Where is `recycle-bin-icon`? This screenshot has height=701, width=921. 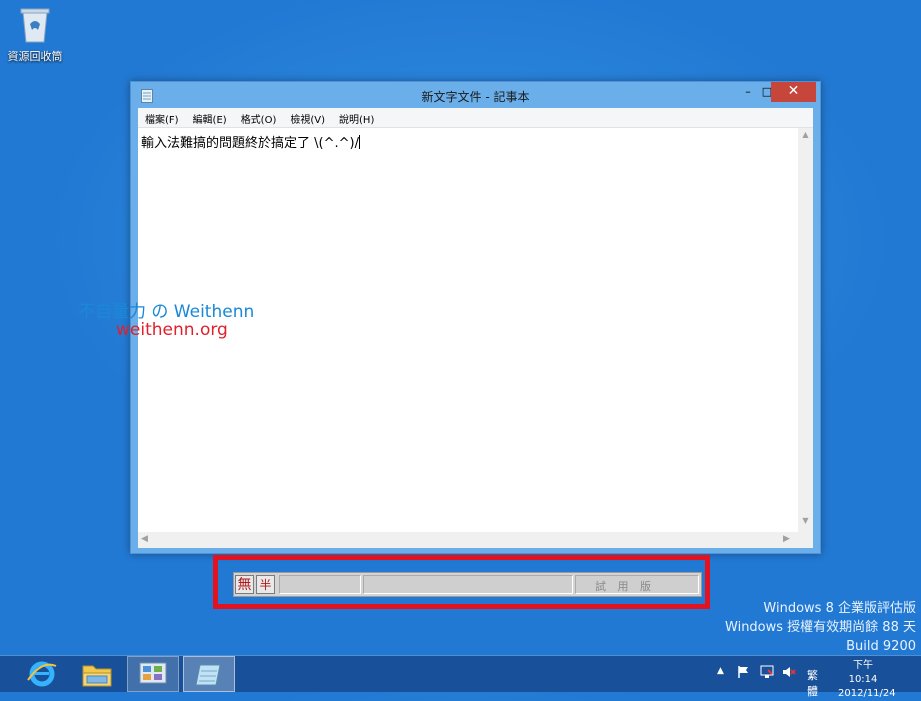 recycle-bin-icon is located at coordinates (35, 25).